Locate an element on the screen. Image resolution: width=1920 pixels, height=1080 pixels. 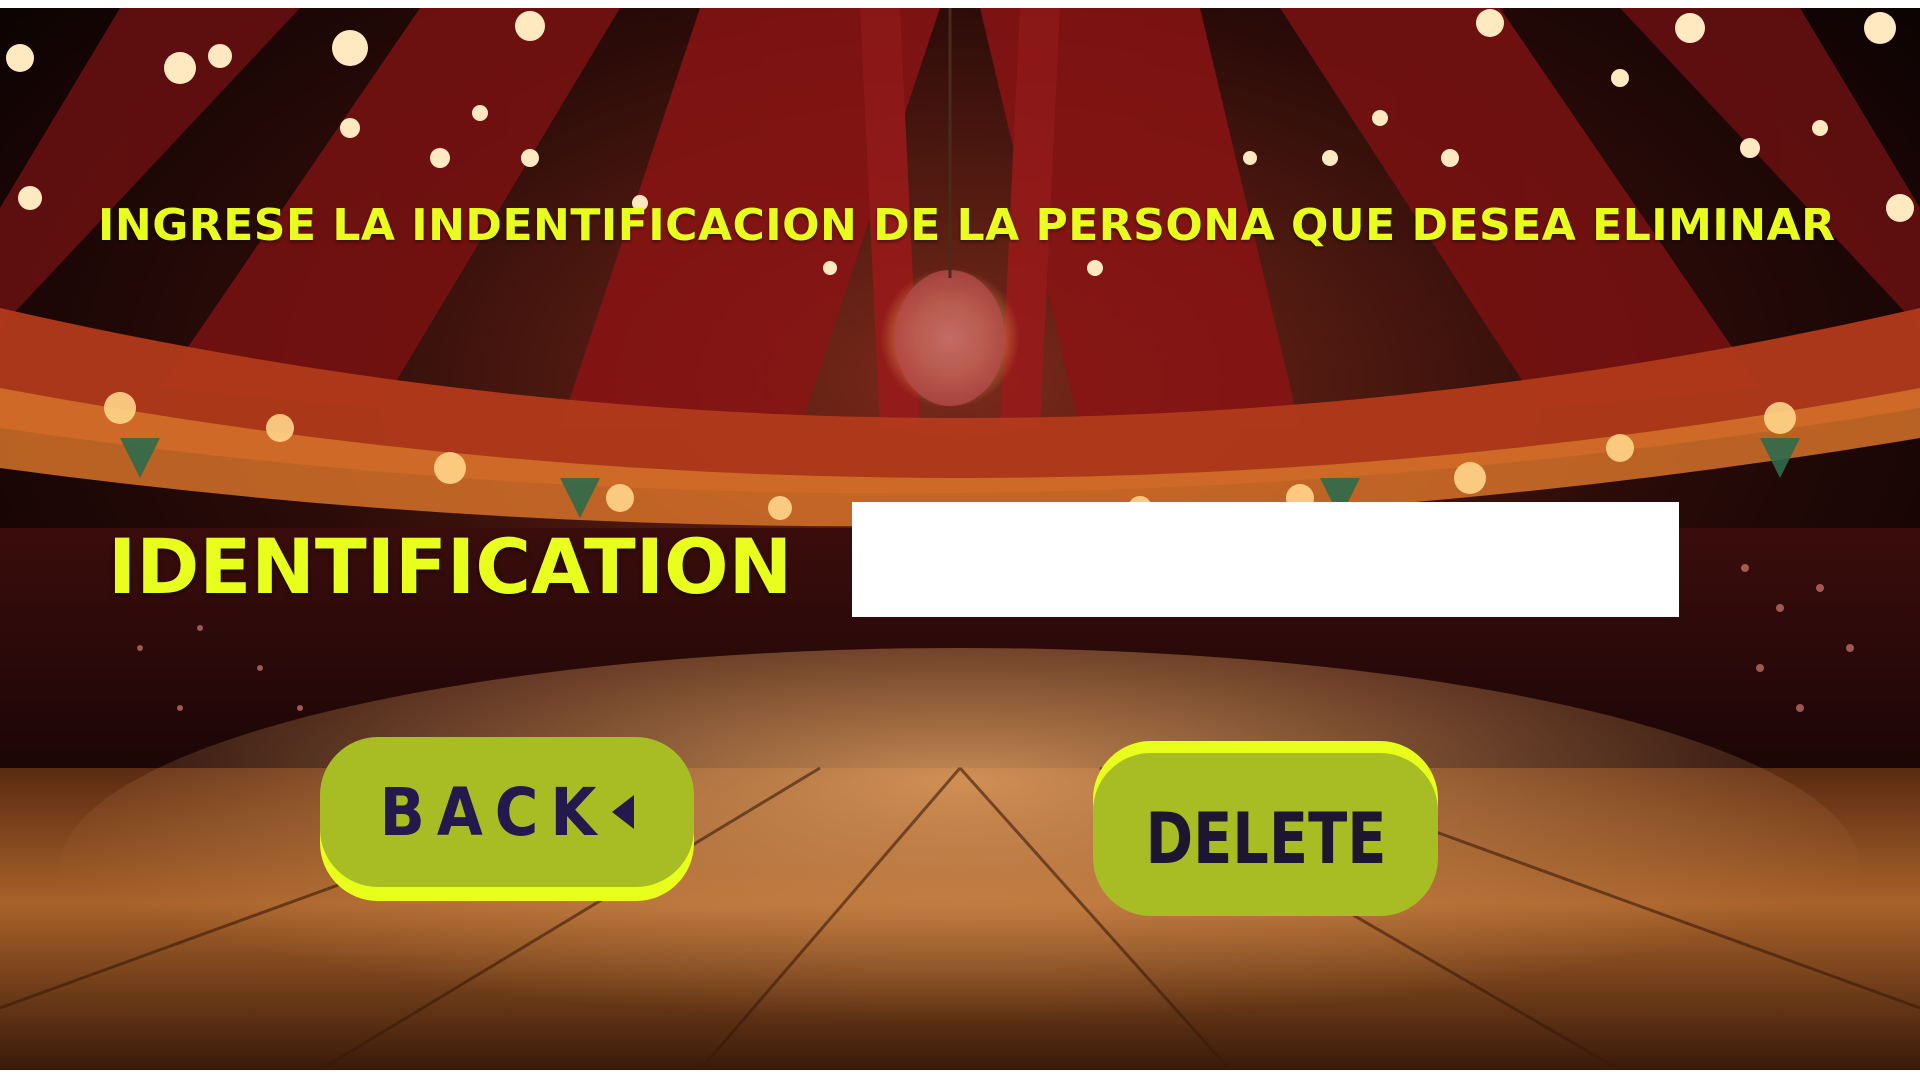
delete-button-label: DELETE is located at coordinates (1265, 838).